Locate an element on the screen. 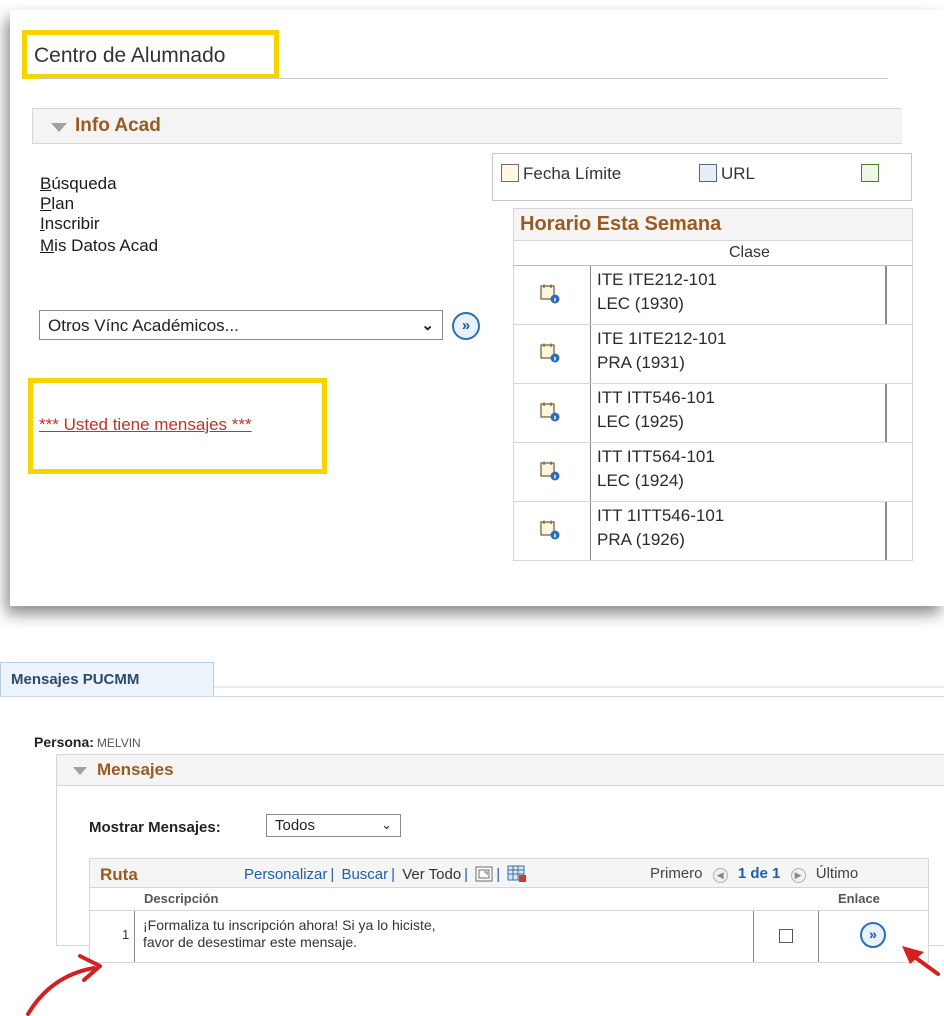  annotation-arrow-icon is located at coordinates (921, 961).